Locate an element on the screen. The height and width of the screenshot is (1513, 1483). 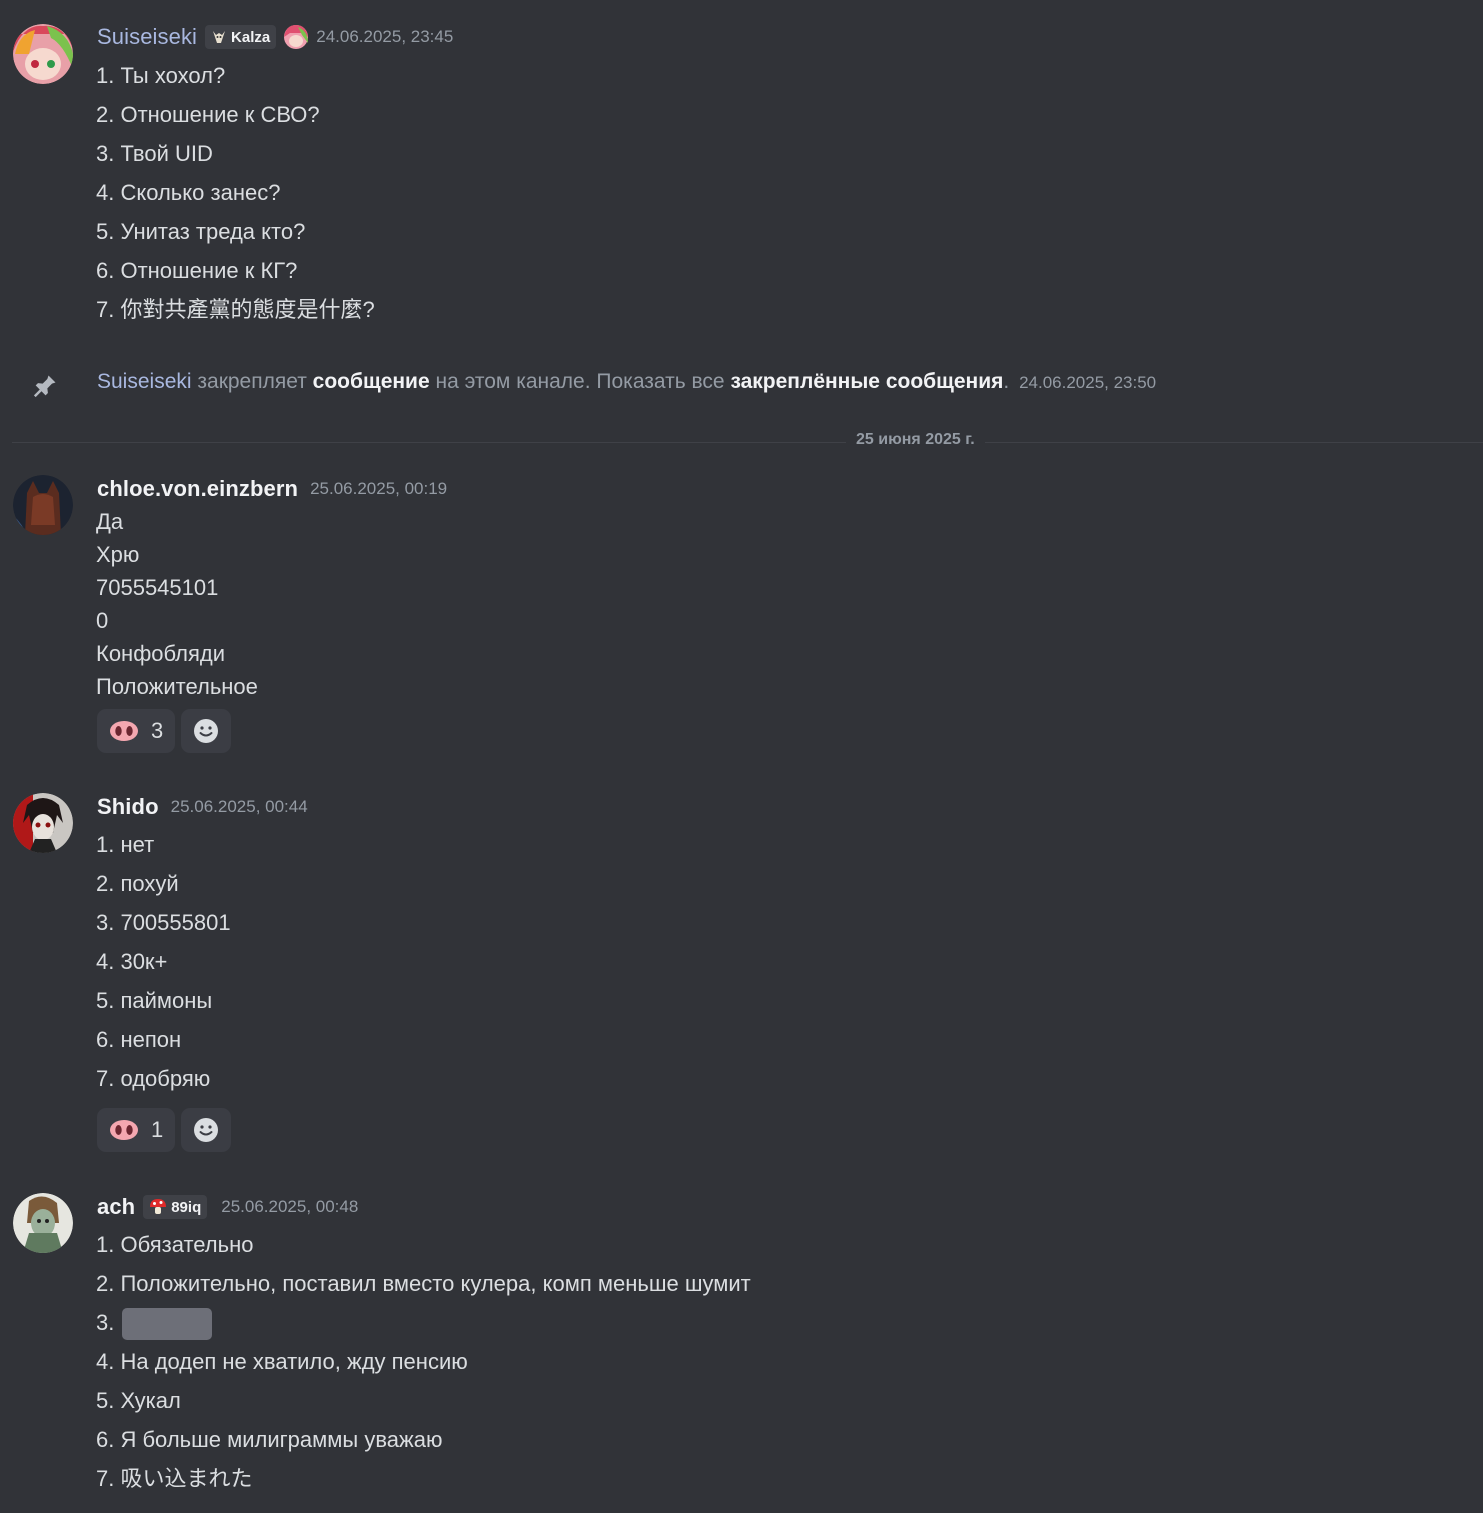
timestamp: 25.06.2025, 00:48 is located at coordinates (289, 1207).